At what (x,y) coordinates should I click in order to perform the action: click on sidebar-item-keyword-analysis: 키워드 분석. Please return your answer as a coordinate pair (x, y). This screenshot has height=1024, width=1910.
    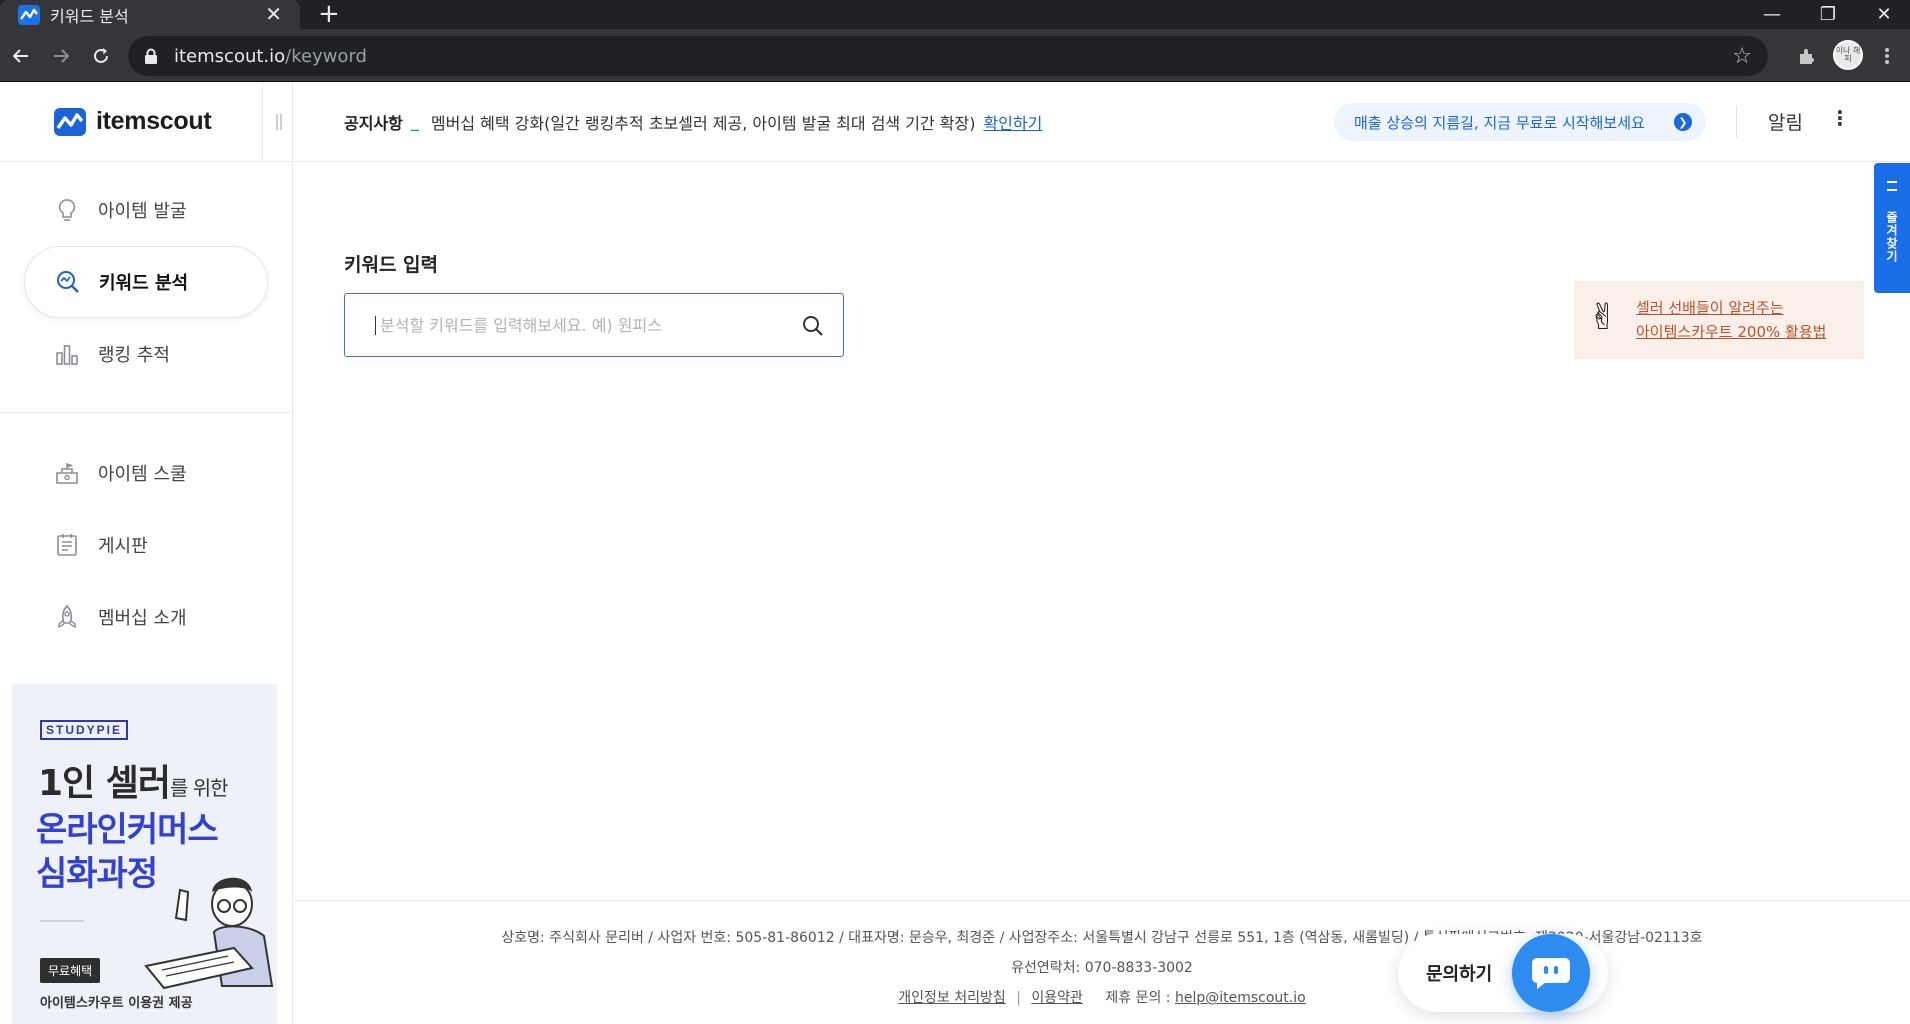
    Looking at the image, I should click on (146, 282).